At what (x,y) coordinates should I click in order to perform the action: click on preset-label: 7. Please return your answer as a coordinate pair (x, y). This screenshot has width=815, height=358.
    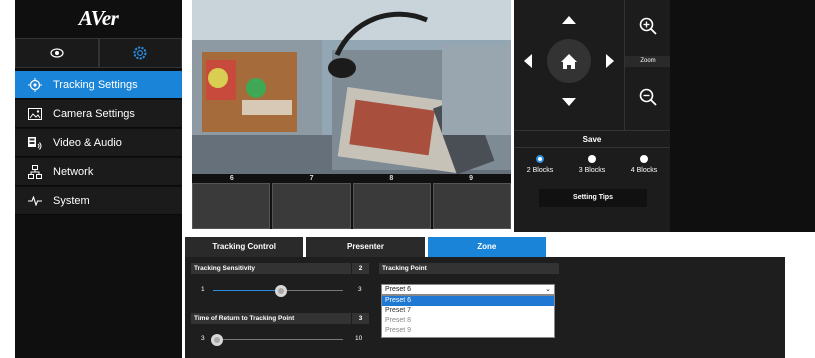
    Looking at the image, I should click on (311, 178).